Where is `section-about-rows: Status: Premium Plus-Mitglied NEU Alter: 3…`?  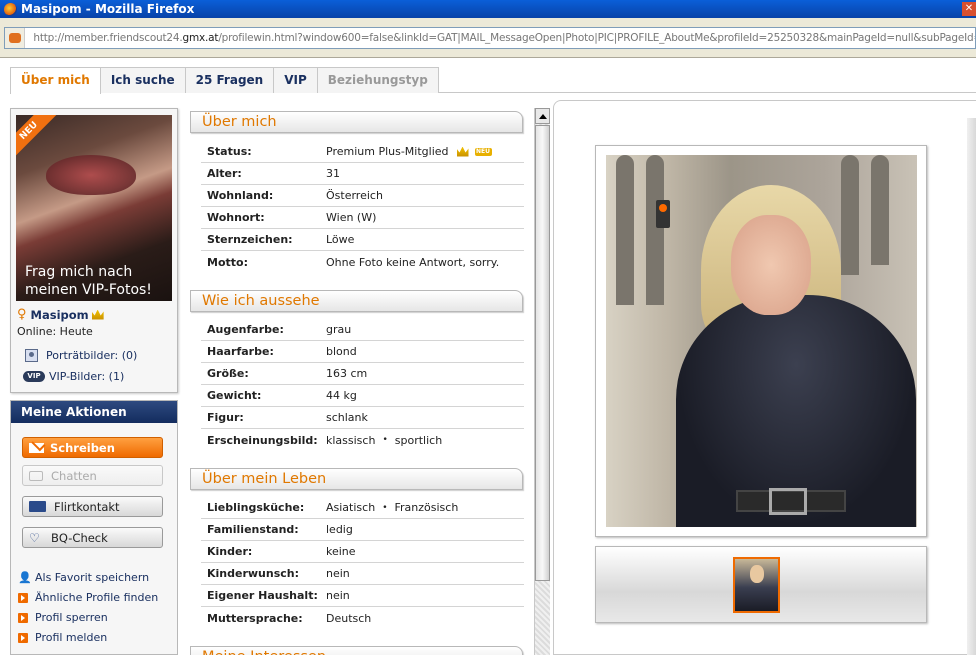 section-about-rows: Status: Premium Plus-Mitglied NEU Alter: 3… is located at coordinates (362, 207).